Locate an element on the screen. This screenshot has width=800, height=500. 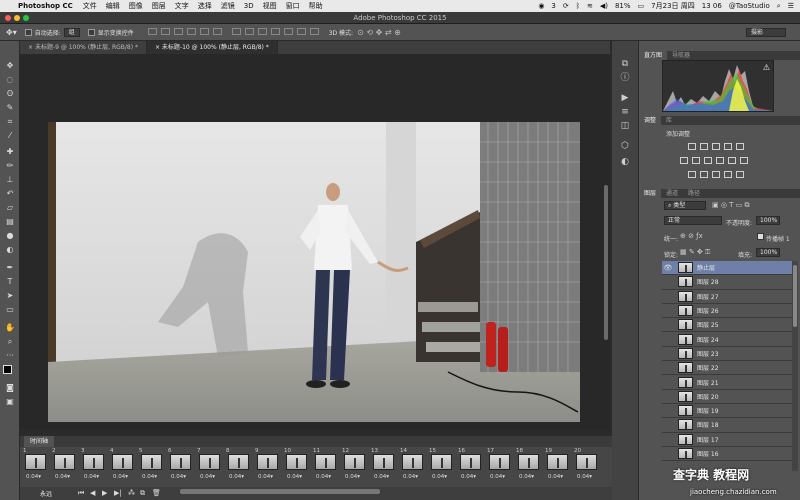
quick-select-tool-icon: ✎ is located at coordinates (10, 108).